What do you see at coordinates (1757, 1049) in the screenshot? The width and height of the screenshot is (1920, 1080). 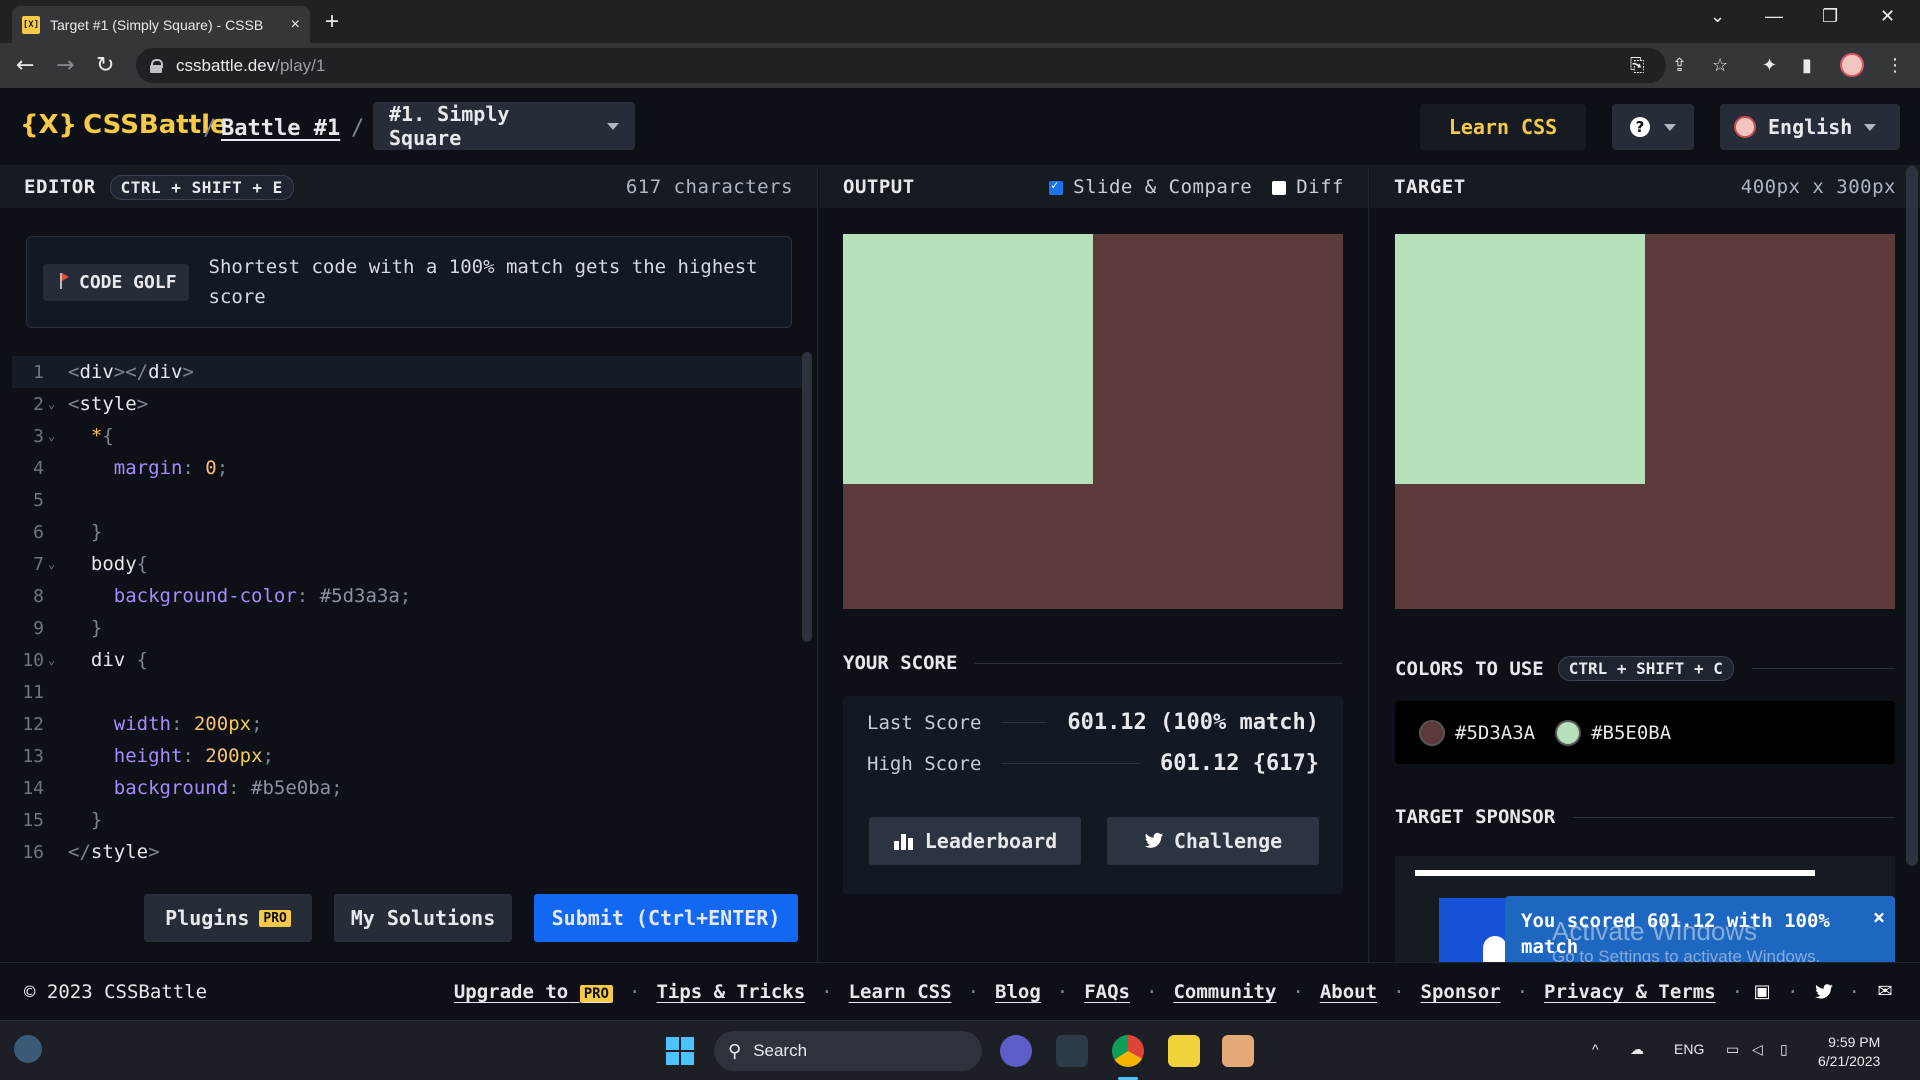 I see `volume-icon: ◁` at bounding box center [1757, 1049].